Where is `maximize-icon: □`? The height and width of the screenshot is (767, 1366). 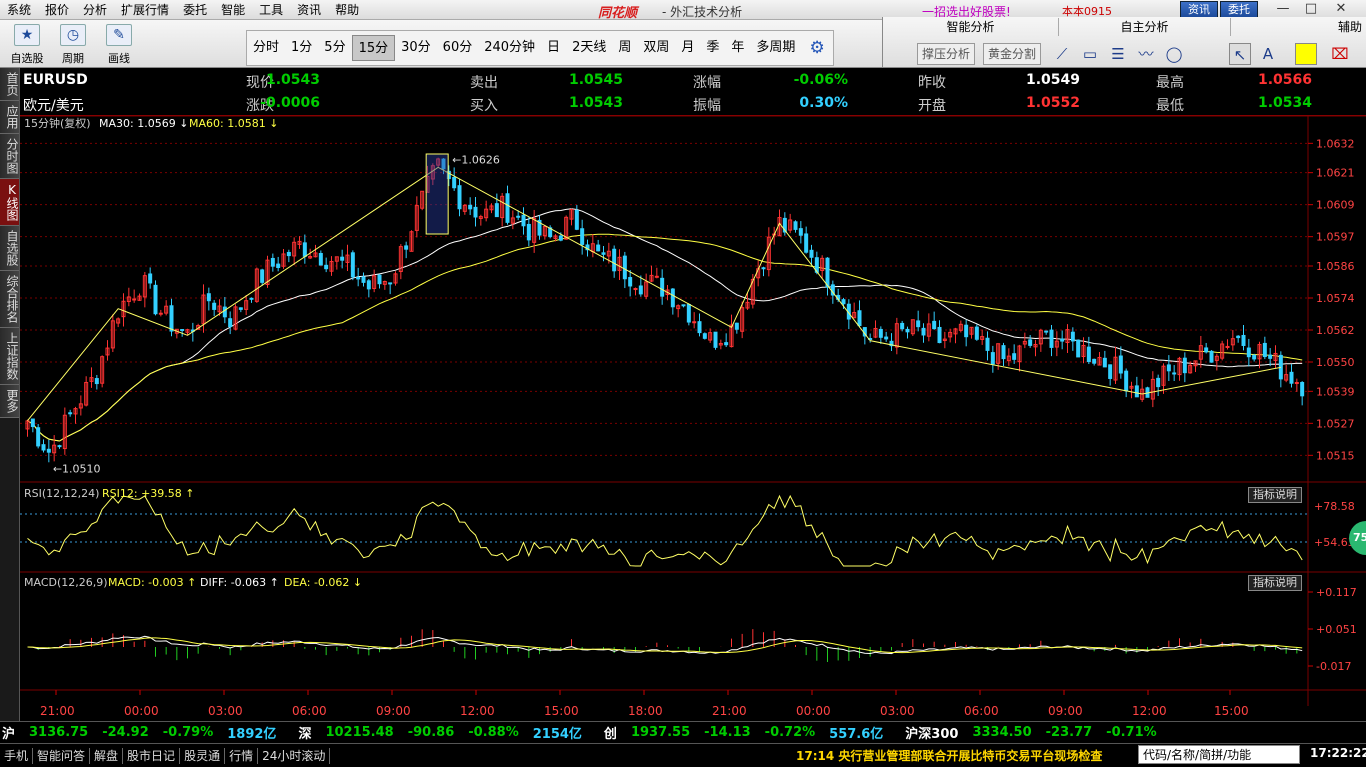 maximize-icon: □ is located at coordinates (1311, 9).